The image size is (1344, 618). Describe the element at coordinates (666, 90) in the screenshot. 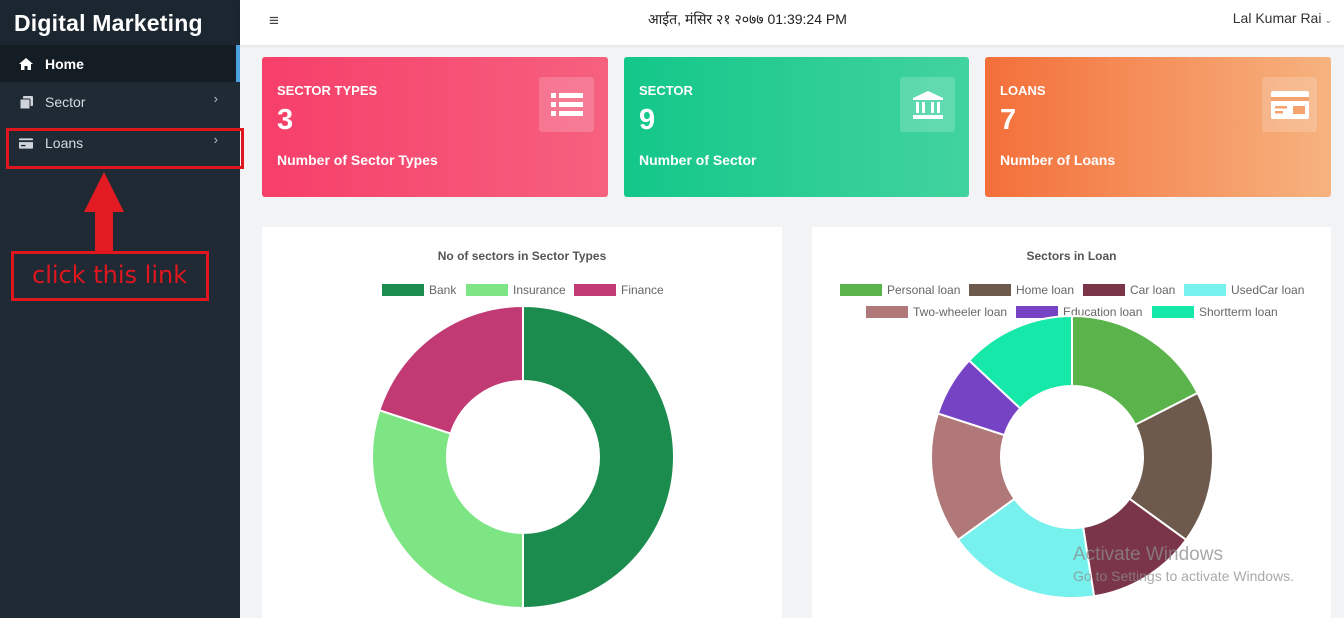

I see `card-title: SECTOR` at that location.